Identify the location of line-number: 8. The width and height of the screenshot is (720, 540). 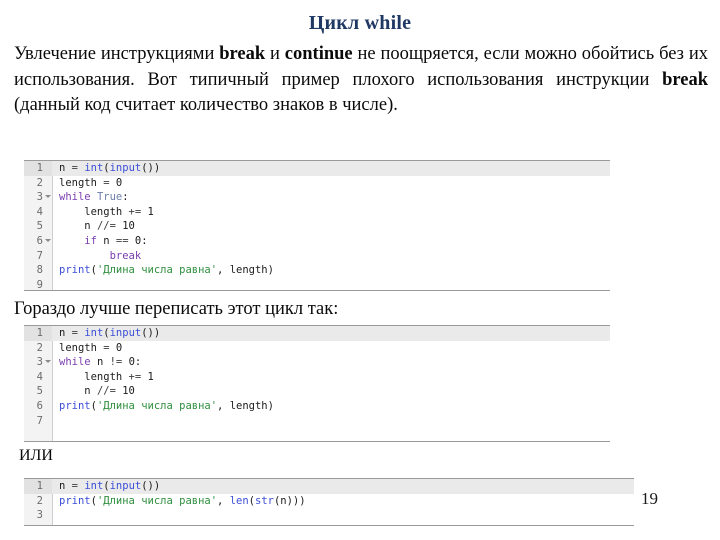
(39, 270).